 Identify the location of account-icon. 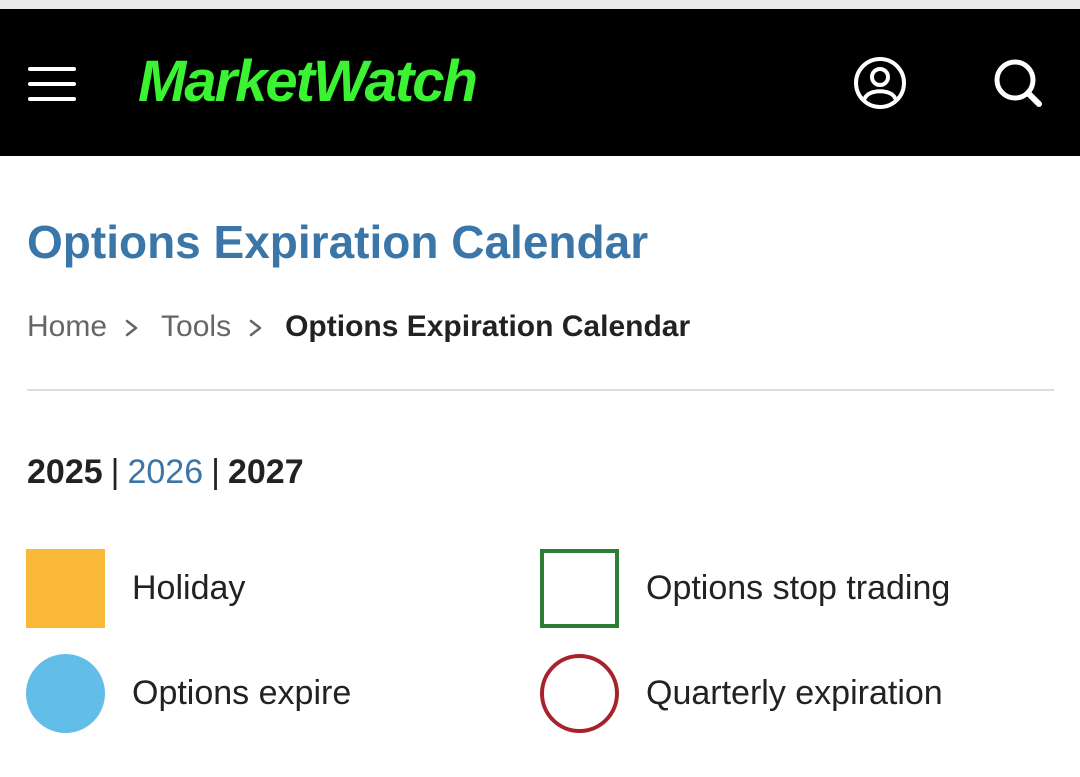
(880, 83).